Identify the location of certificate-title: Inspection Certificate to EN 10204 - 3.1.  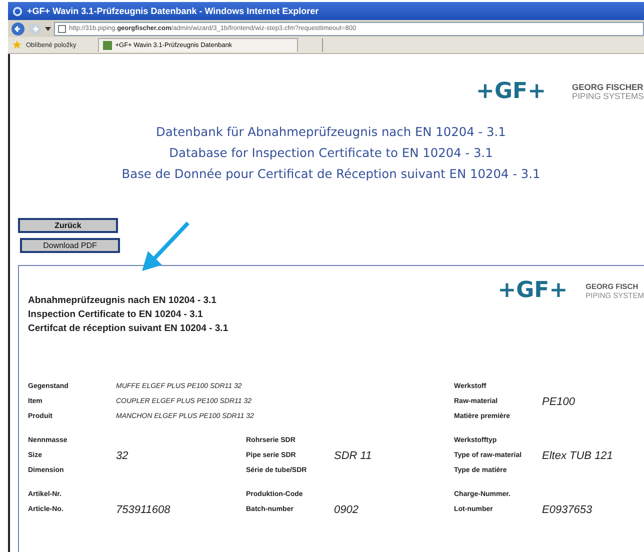
(115, 314).